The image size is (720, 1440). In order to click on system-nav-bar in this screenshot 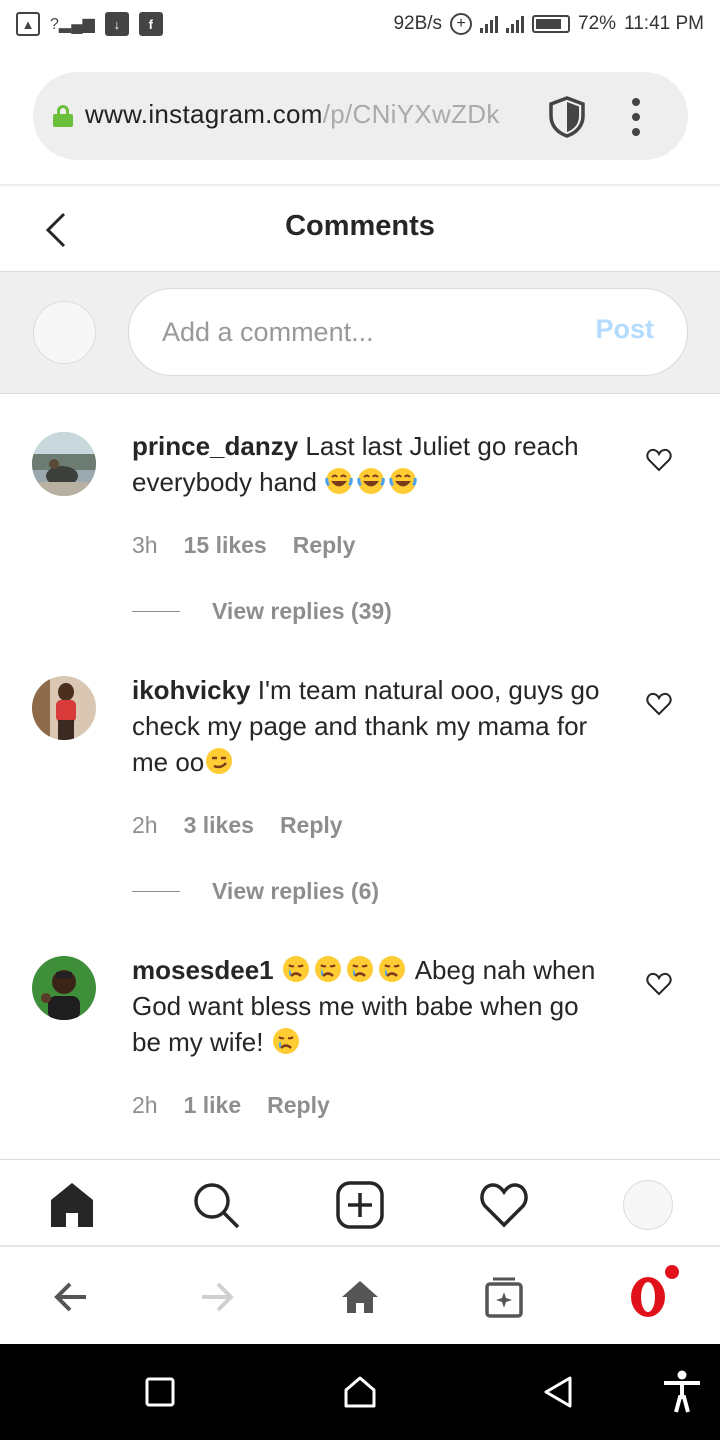, I will do `click(360, 1392)`.